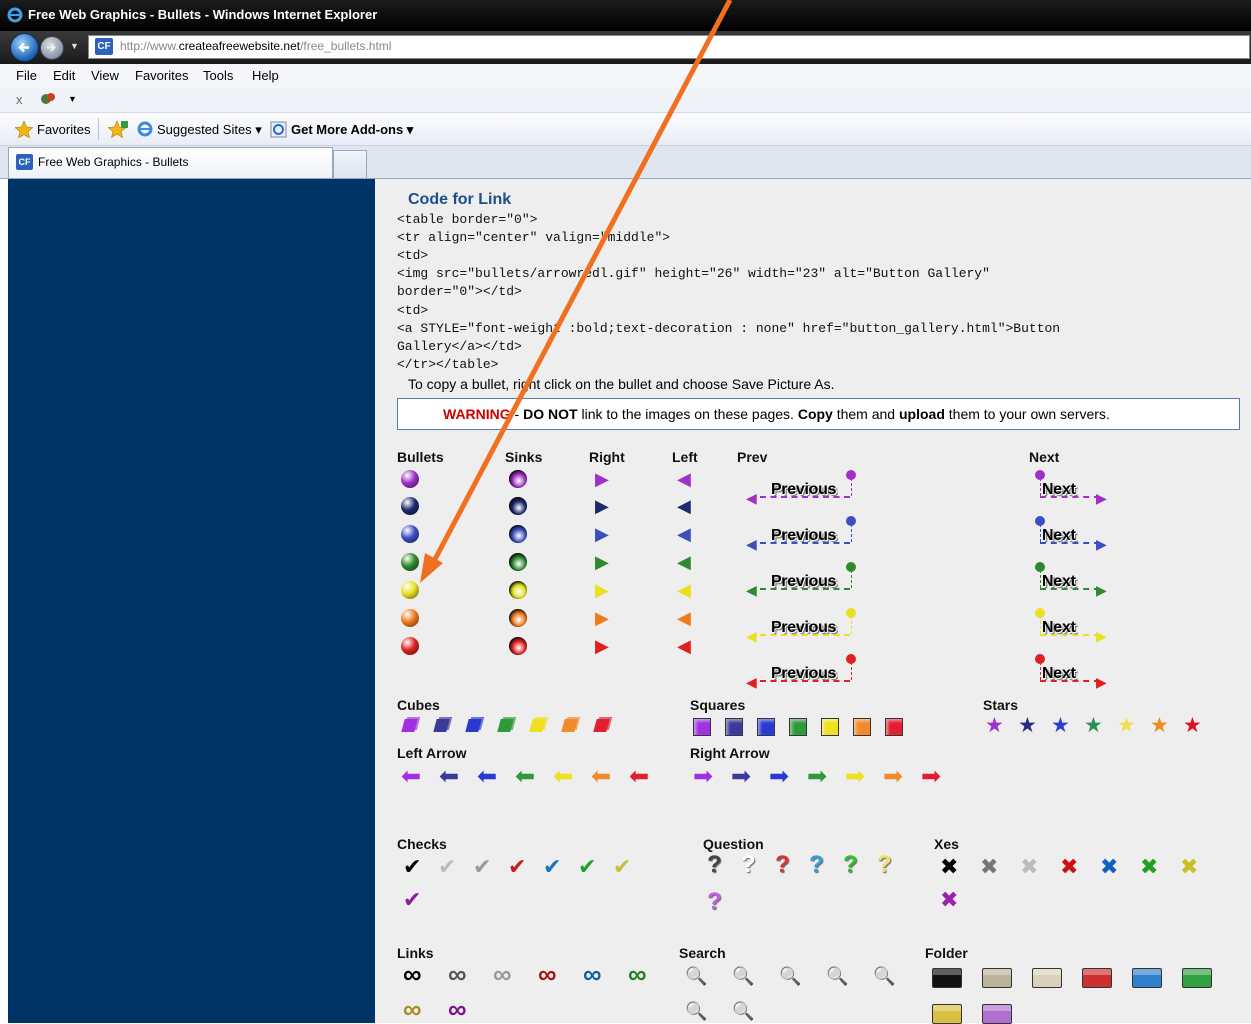 This screenshot has width=1251, height=1024. What do you see at coordinates (118, 129) in the screenshot?
I see `add-favorite-icon` at bounding box center [118, 129].